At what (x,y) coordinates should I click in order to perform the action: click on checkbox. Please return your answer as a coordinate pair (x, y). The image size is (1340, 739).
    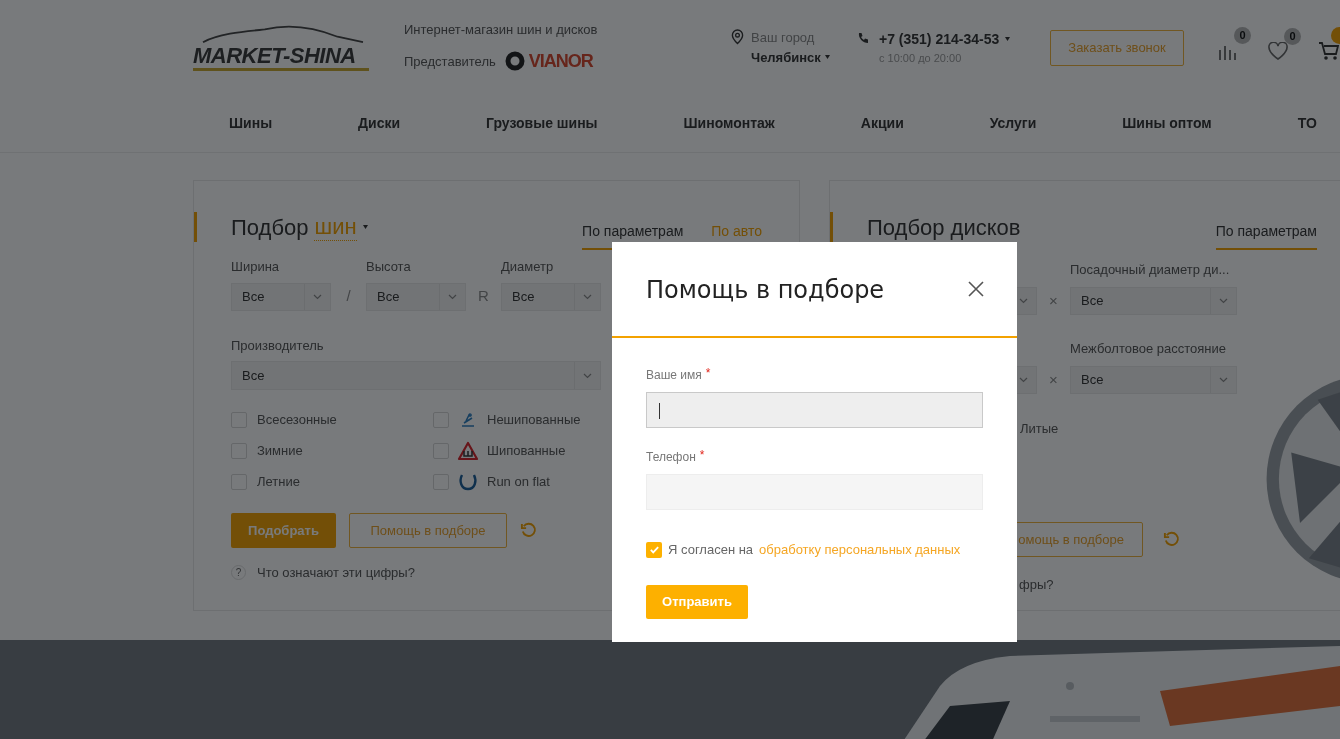
    Looking at the image, I should click on (654, 549).